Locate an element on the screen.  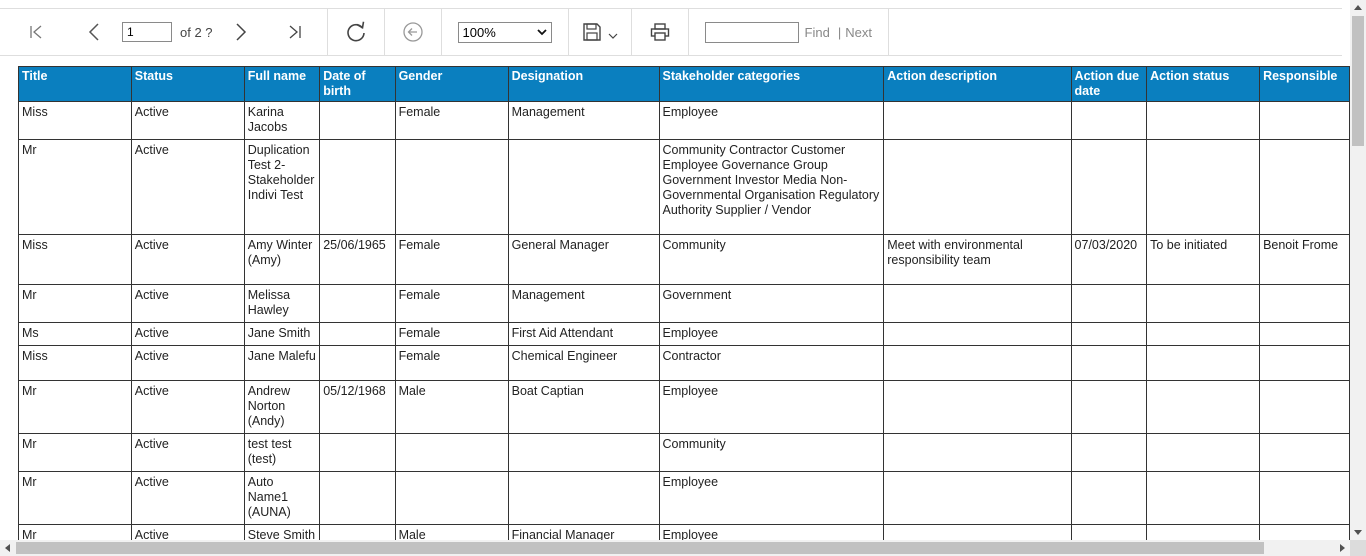
vertical-scrollbar is located at coordinates (1358, 270).